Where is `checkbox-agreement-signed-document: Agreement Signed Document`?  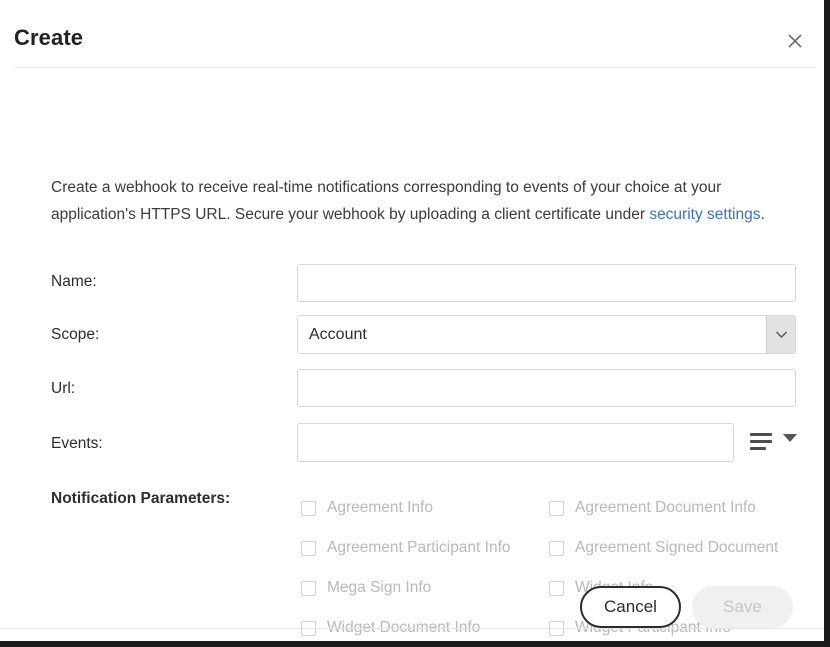
checkbox-agreement-signed-document: Agreement Signed Document is located at coordinates (663, 548).